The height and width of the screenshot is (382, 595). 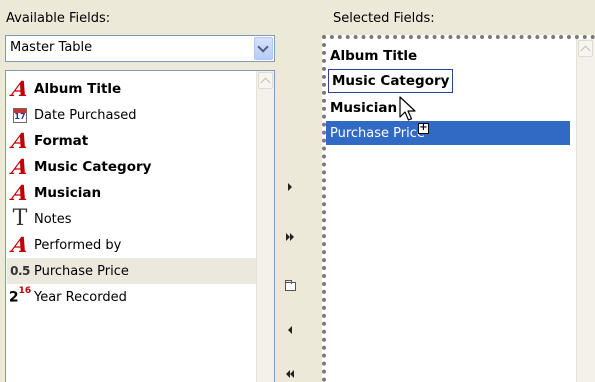 I want to click on remove-field-button, so click(x=290, y=330).